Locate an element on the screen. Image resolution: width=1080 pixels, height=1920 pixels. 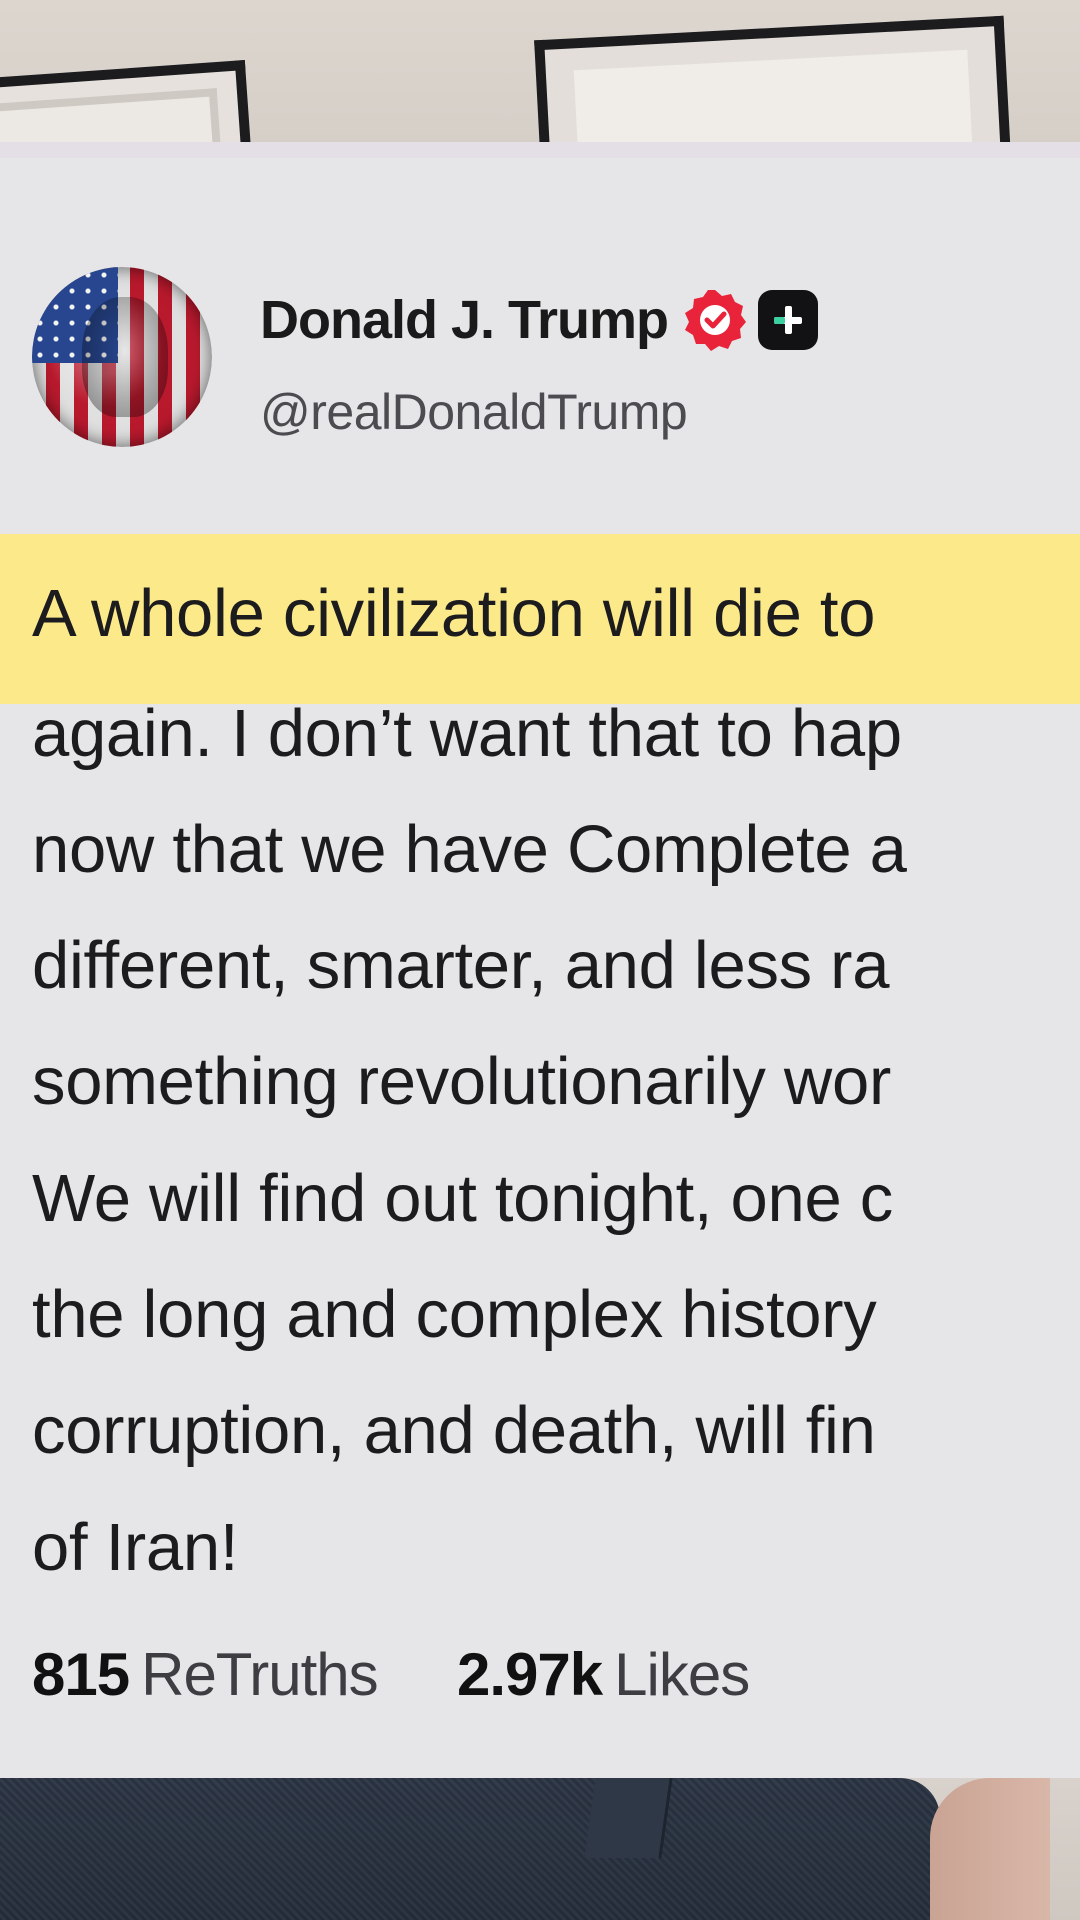
post-stats: 815 ReTruths 2.97k Likes is located at coordinates (391, 1674).